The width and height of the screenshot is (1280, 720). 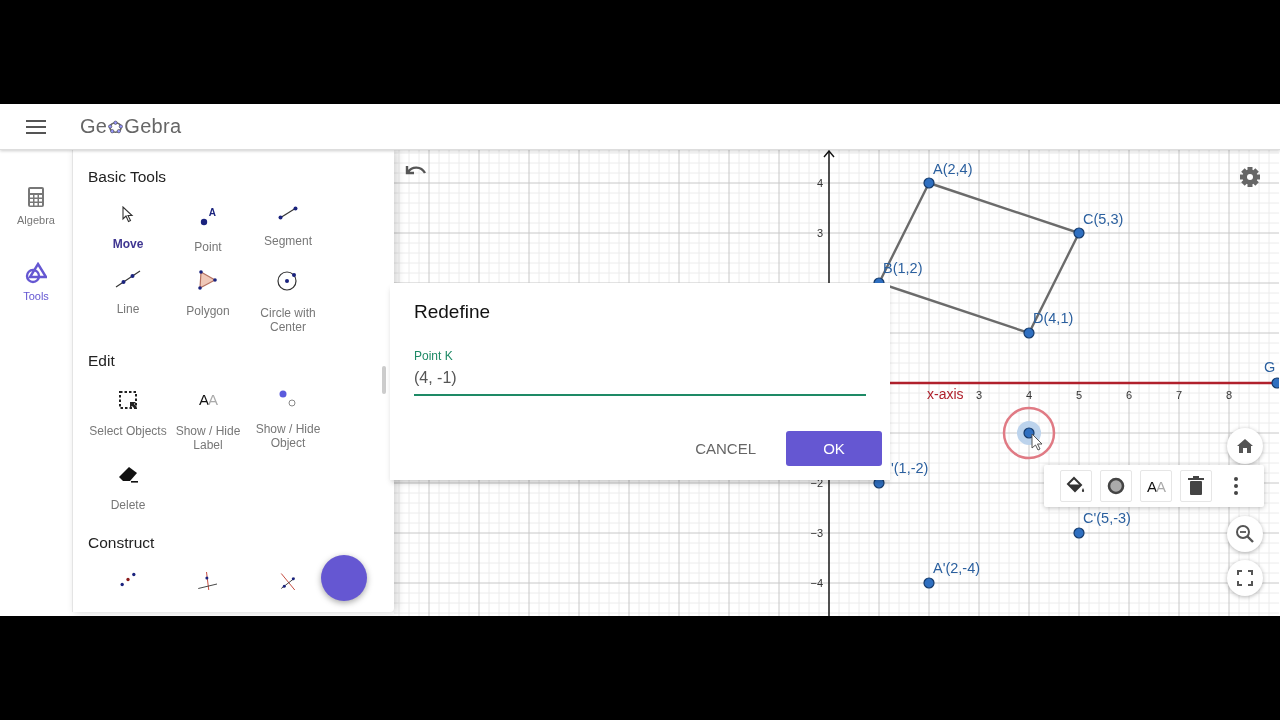 I want to click on tool-button: A Point, so click(x=208, y=230).